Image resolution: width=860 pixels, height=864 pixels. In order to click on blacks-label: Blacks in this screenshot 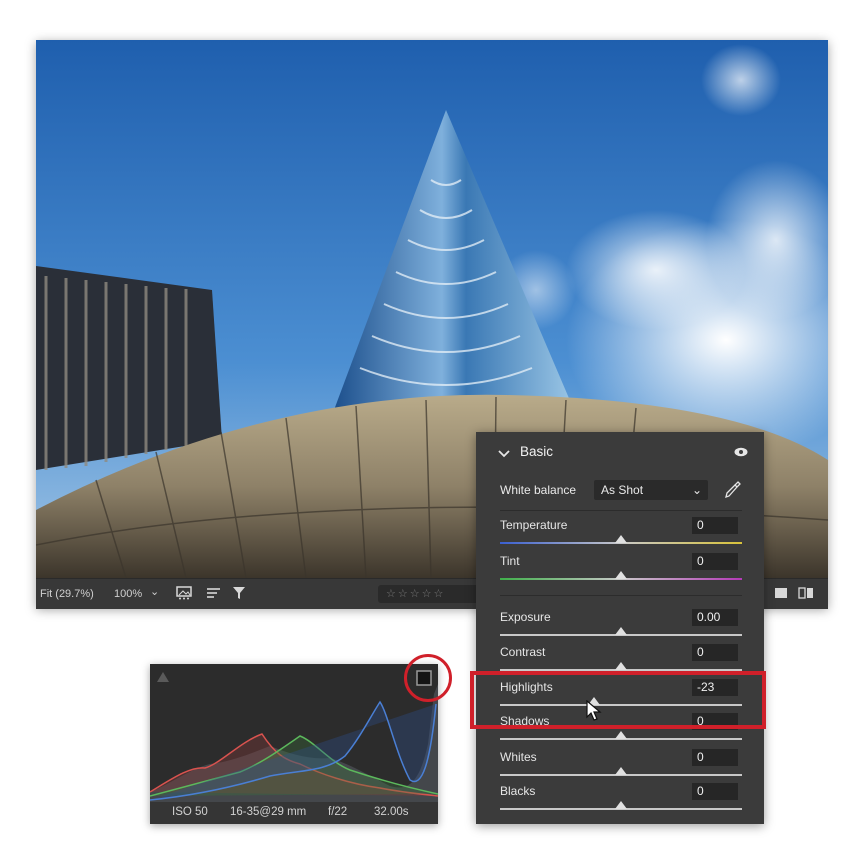, I will do `click(518, 791)`.